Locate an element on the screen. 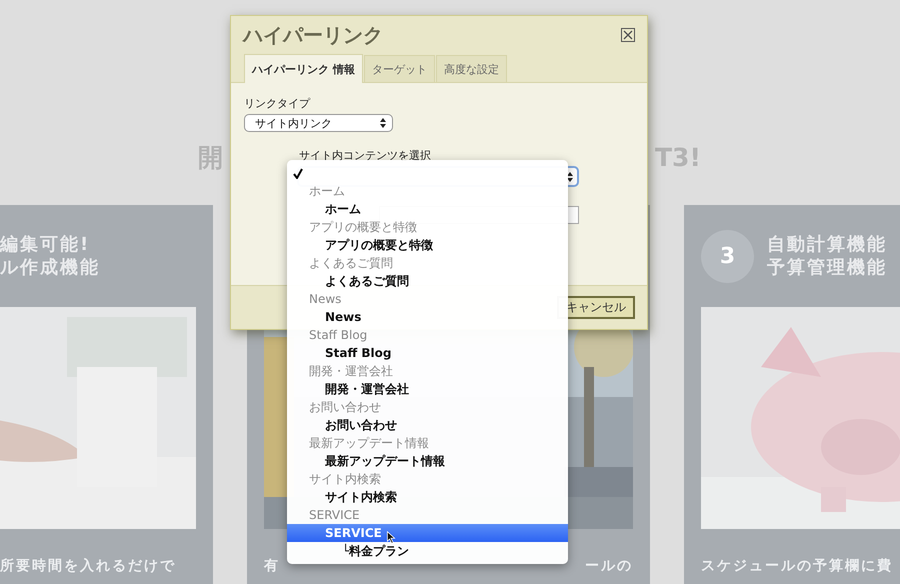 The height and width of the screenshot is (584, 900). group-label: アプリの概要と特徴 is located at coordinates (363, 227).